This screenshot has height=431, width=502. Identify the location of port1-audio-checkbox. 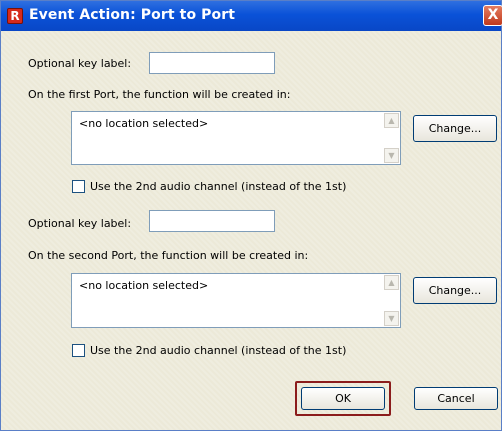
(78, 186).